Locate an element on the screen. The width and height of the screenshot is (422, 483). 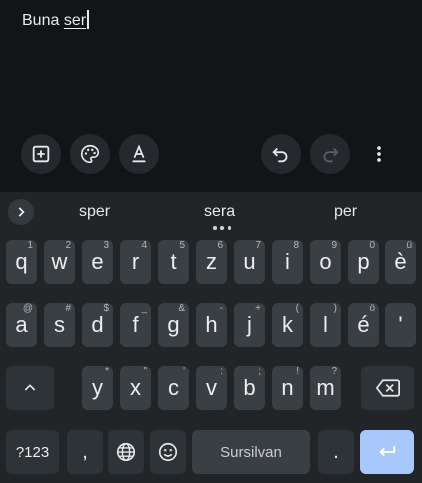
key-c: ' c is located at coordinates (173, 388).